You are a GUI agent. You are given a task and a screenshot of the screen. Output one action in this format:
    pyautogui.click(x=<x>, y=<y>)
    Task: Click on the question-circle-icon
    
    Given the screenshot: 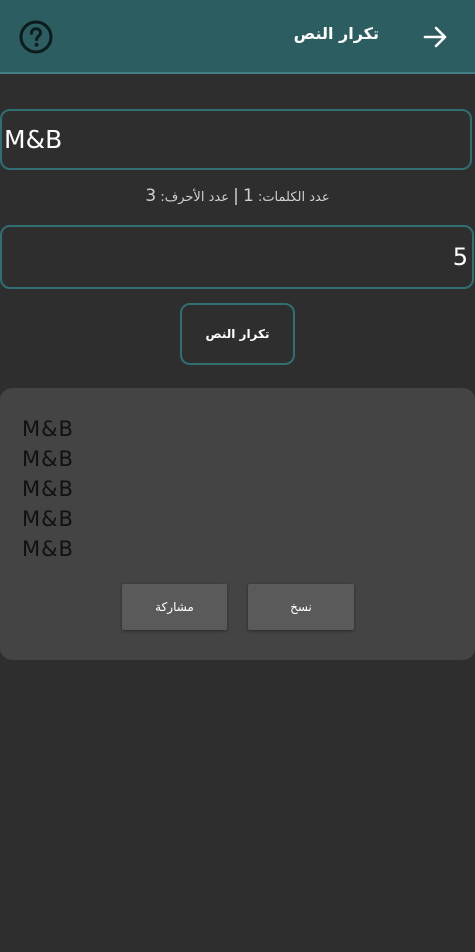 What is the action you would take?
    pyautogui.click(x=36, y=37)
    